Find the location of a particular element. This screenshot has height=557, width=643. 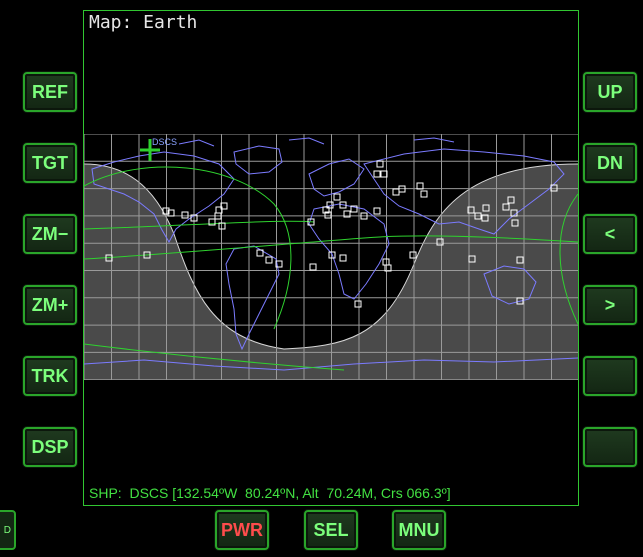

ref-button: REF is located at coordinates (50, 92).